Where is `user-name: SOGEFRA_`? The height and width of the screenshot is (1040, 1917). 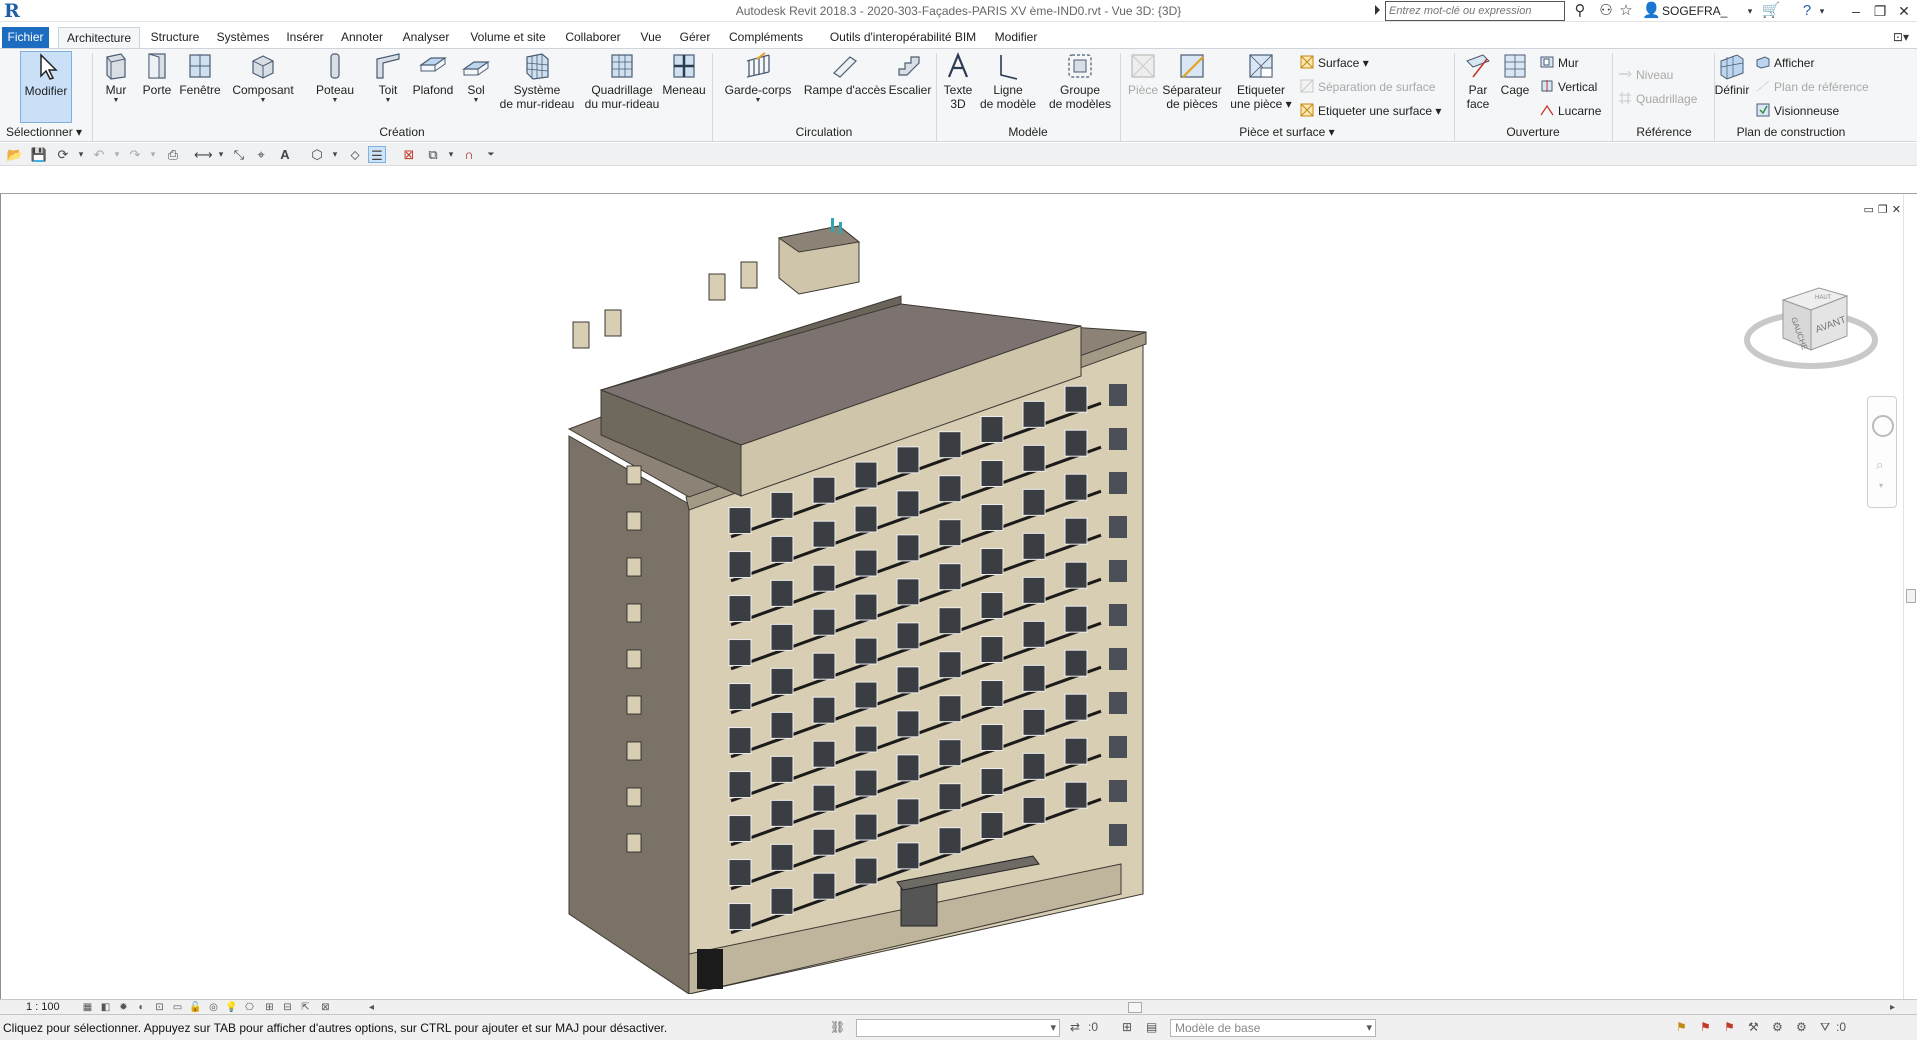
user-name: SOGEFRA_ is located at coordinates (1694, 11).